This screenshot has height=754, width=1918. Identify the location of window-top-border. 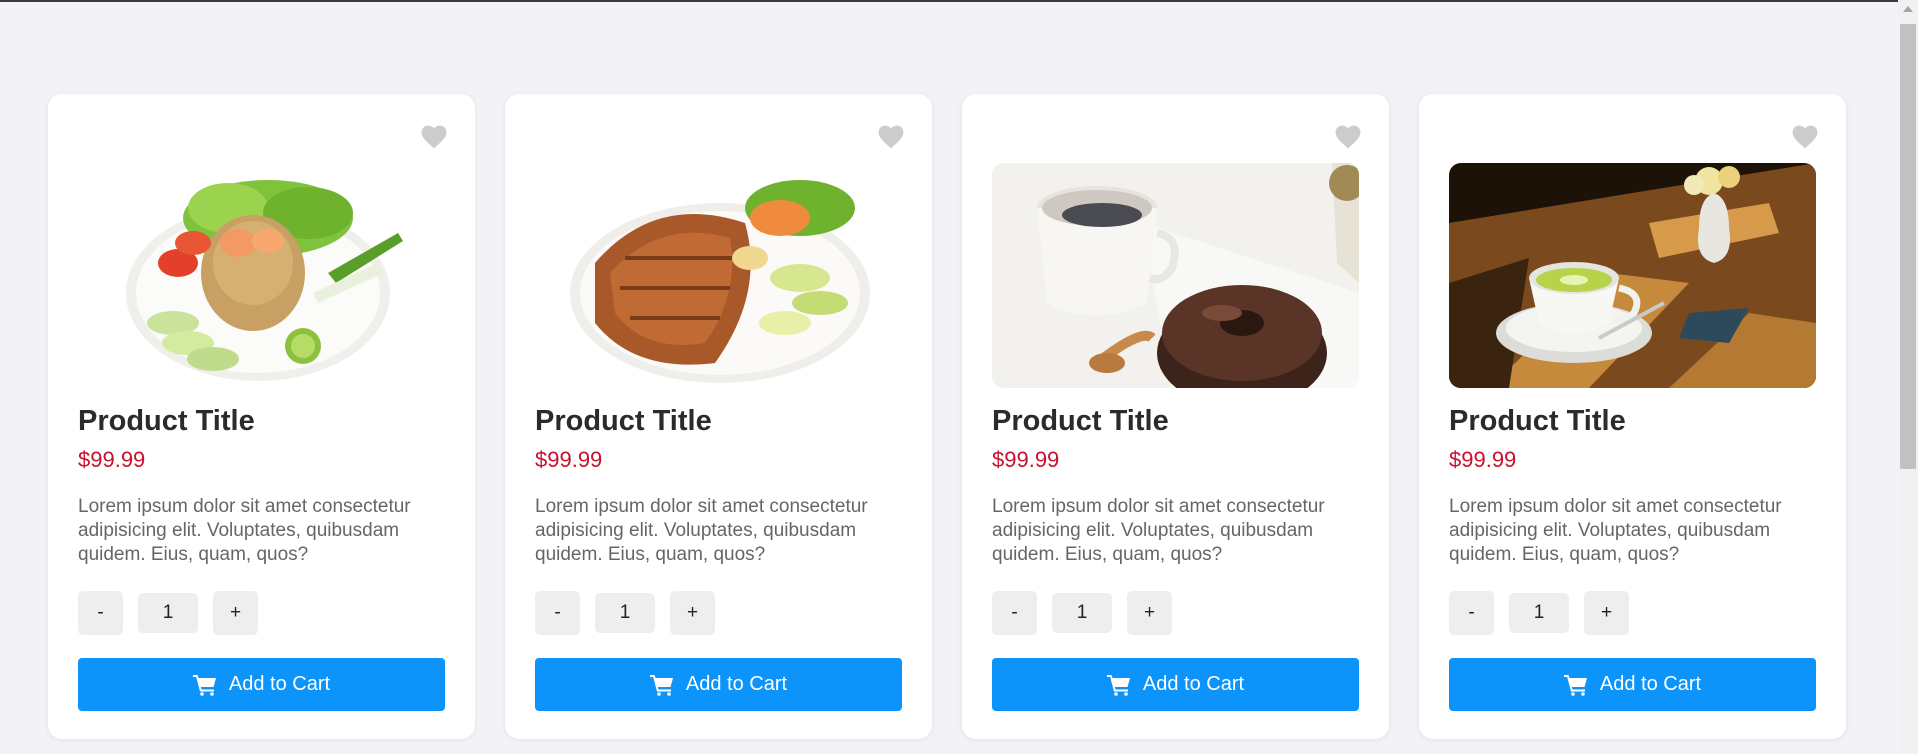
(949, 1).